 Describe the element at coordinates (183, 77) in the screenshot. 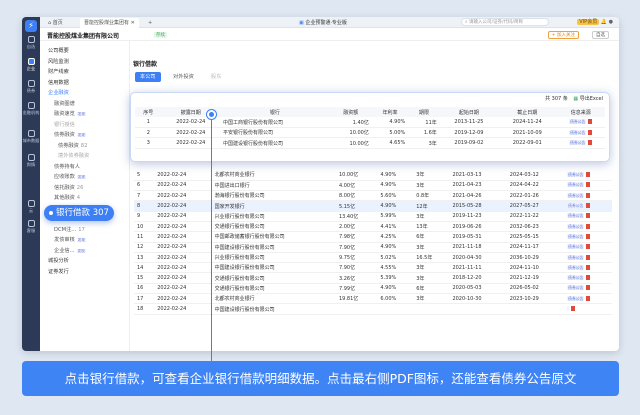

I see `subtab-investment: 对外投资` at that location.